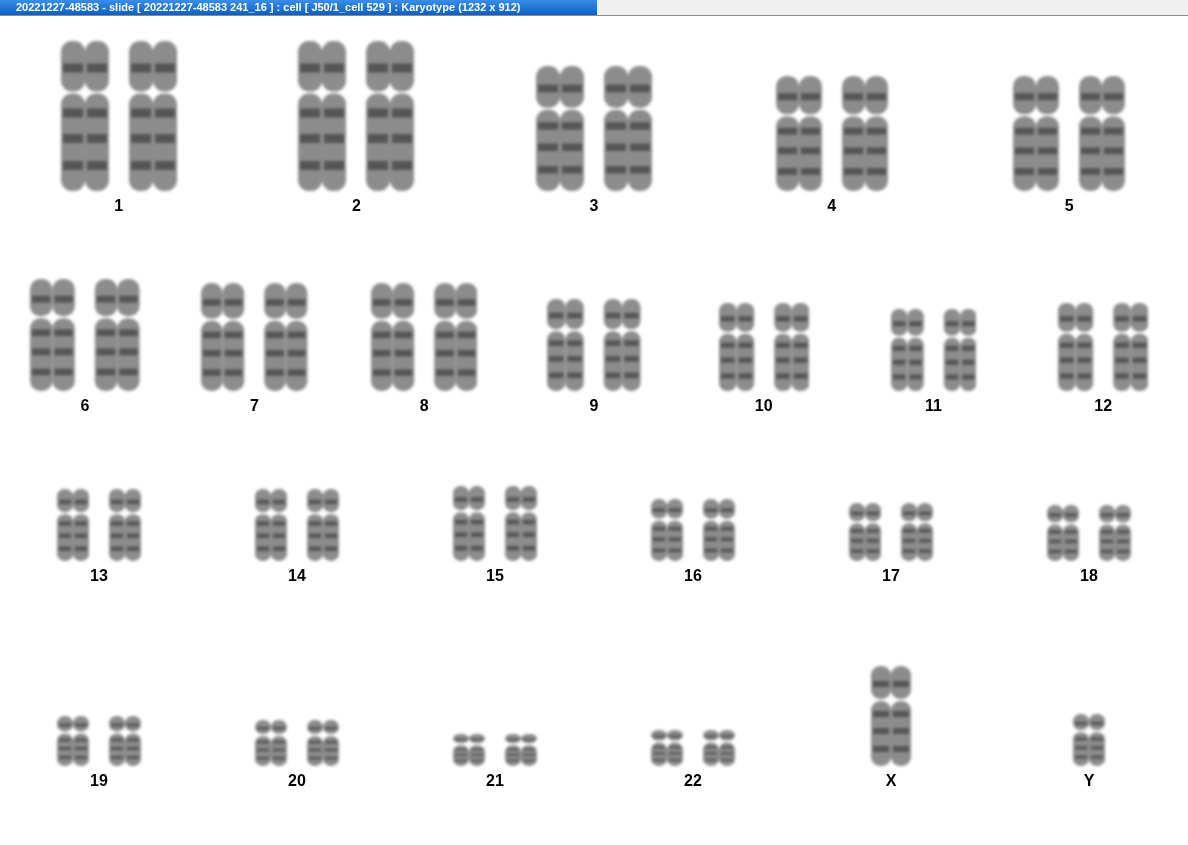  Describe the element at coordinates (832, 206) in the screenshot. I see `chromosome-label: 4` at that location.